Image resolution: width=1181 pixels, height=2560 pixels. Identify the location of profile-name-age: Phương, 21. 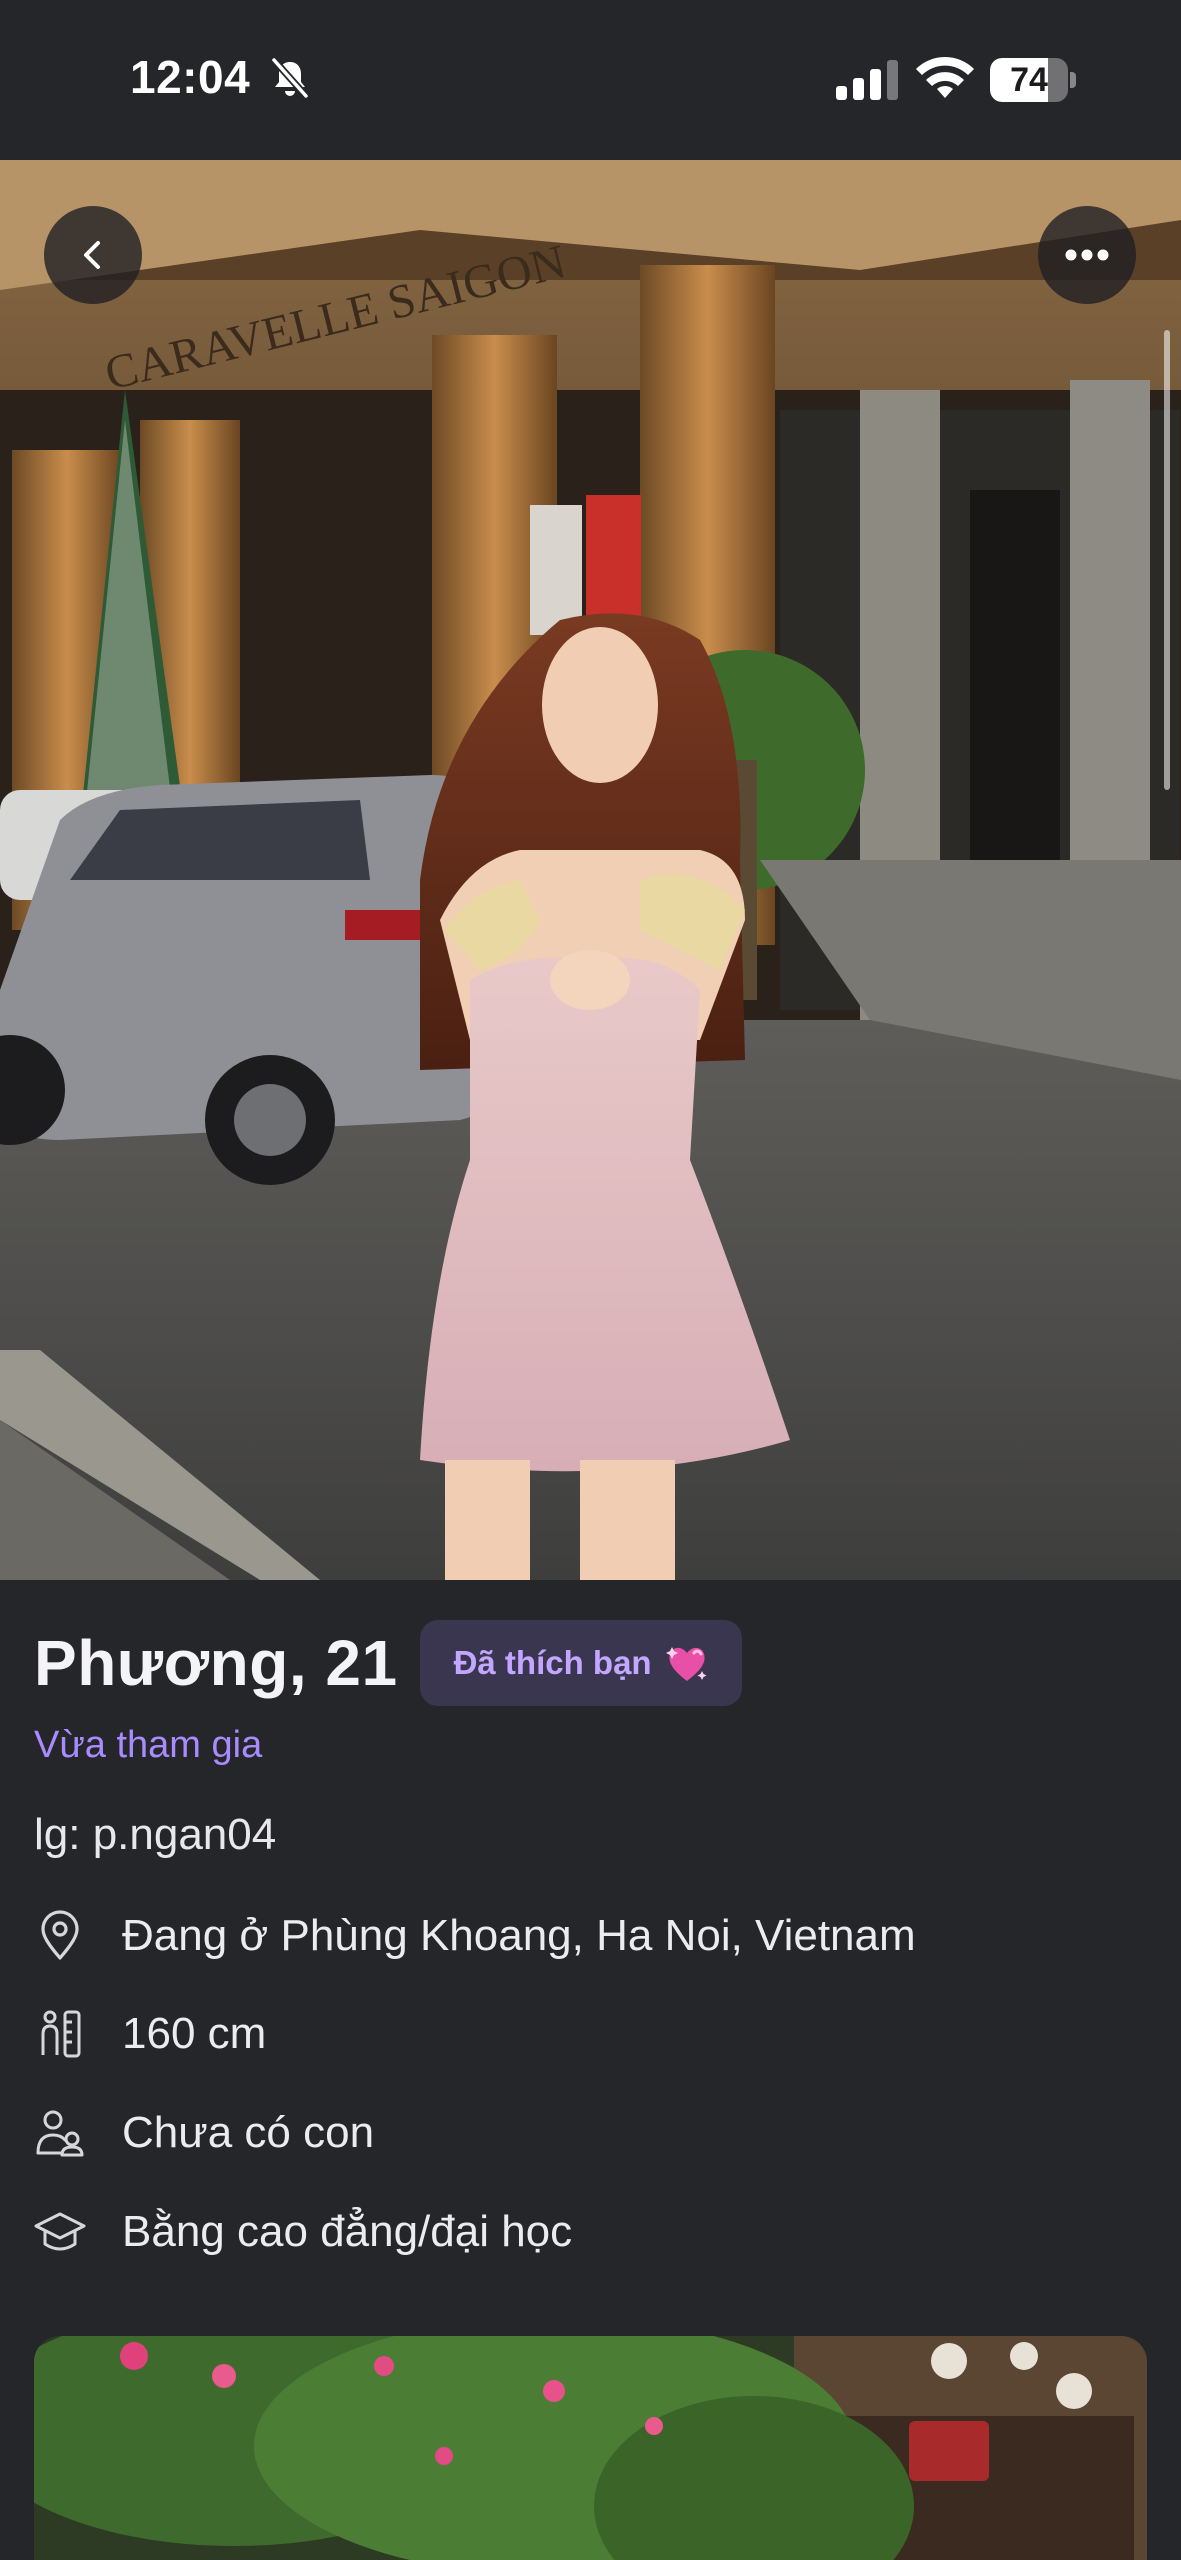
(216, 1663).